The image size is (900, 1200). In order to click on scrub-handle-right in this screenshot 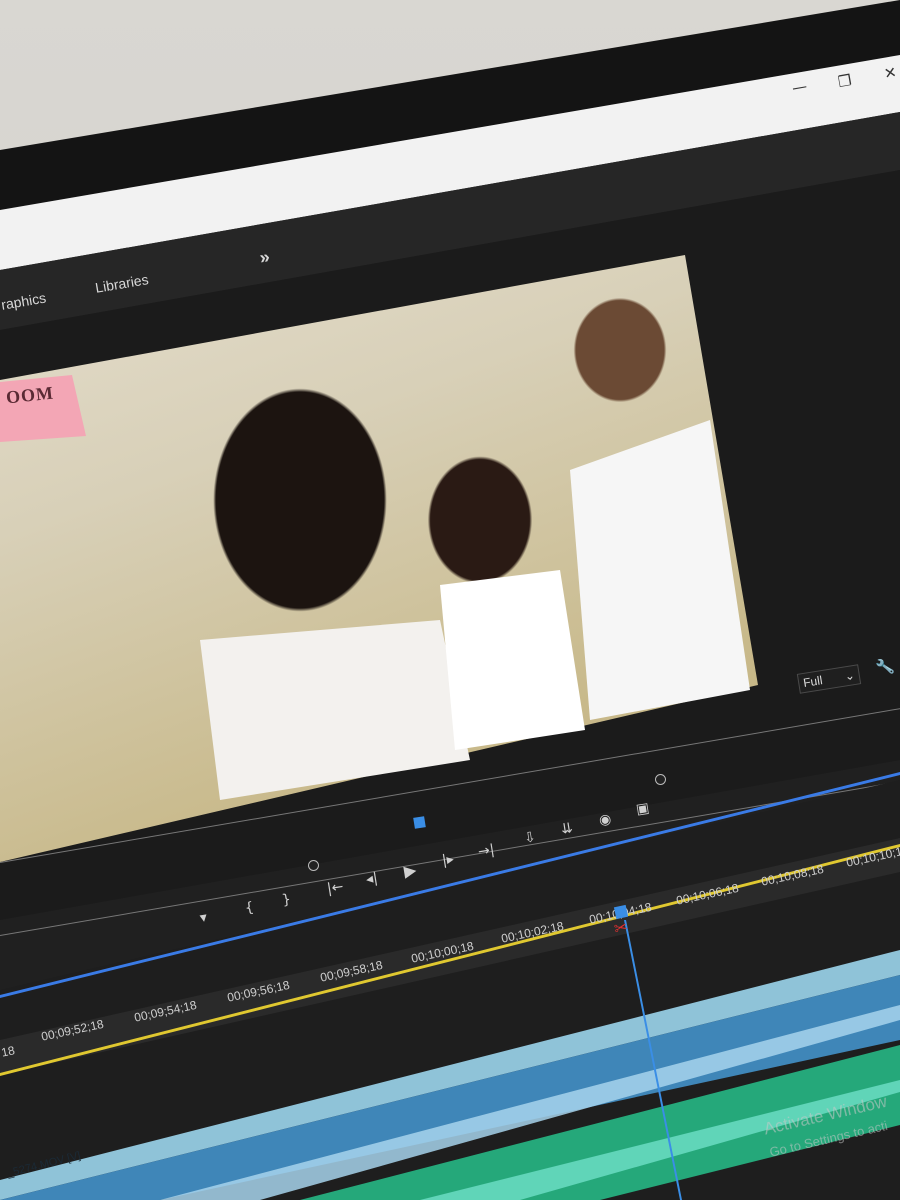, I will do `click(660, 779)`.